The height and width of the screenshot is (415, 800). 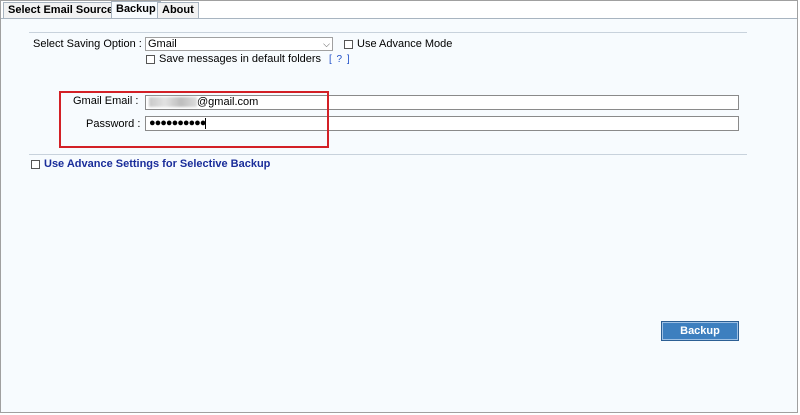 What do you see at coordinates (388, 154) in the screenshot?
I see `middle-divider` at bounding box center [388, 154].